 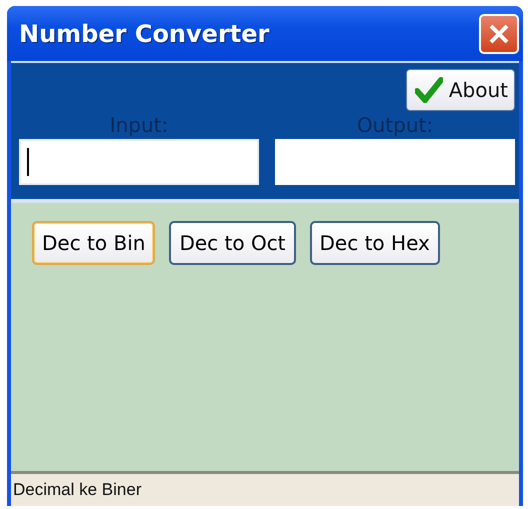 I want to click on input-field, so click(x=139, y=162).